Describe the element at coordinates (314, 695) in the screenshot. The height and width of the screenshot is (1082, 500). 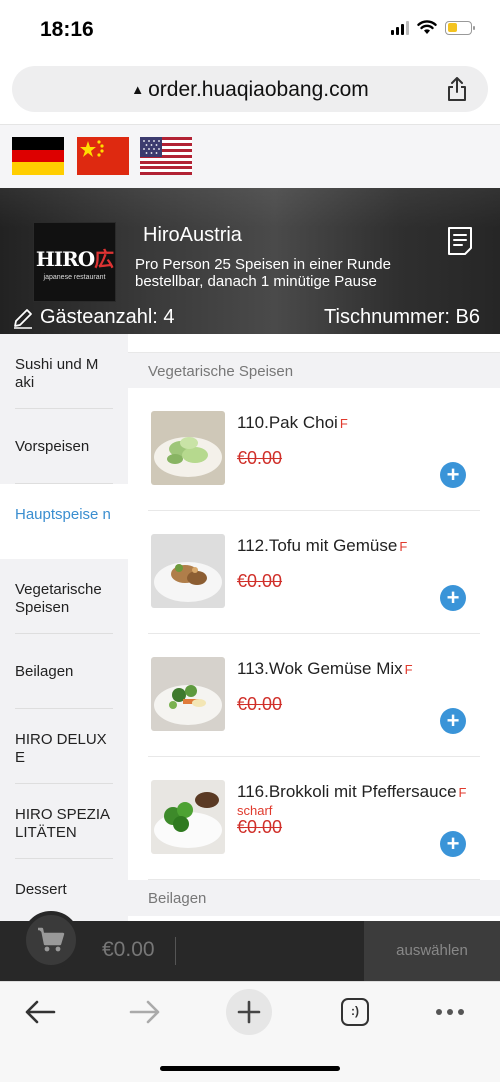
I see `menu-item: 113.Wok Gemüse Mix F €0.00 +` at that location.